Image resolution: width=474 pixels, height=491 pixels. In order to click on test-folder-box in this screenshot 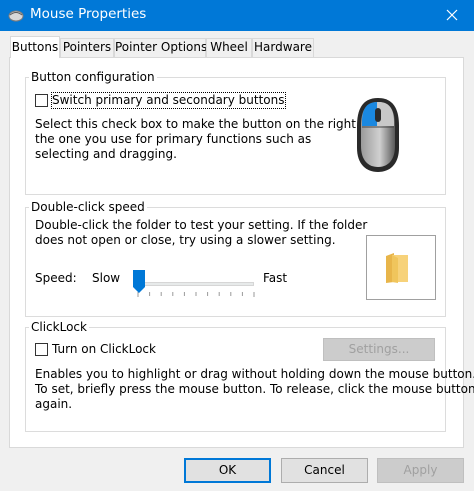, I will do `click(401, 267)`.